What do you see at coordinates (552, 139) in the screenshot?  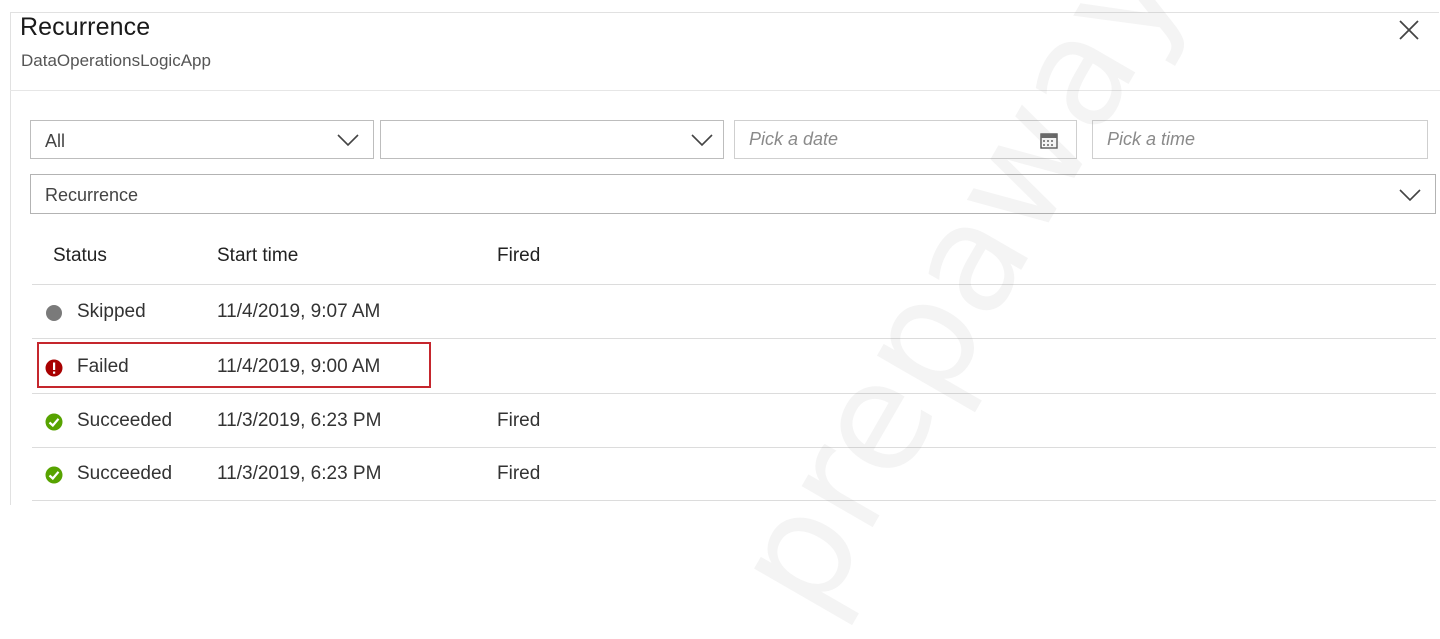 I see `secondary-filter-select` at bounding box center [552, 139].